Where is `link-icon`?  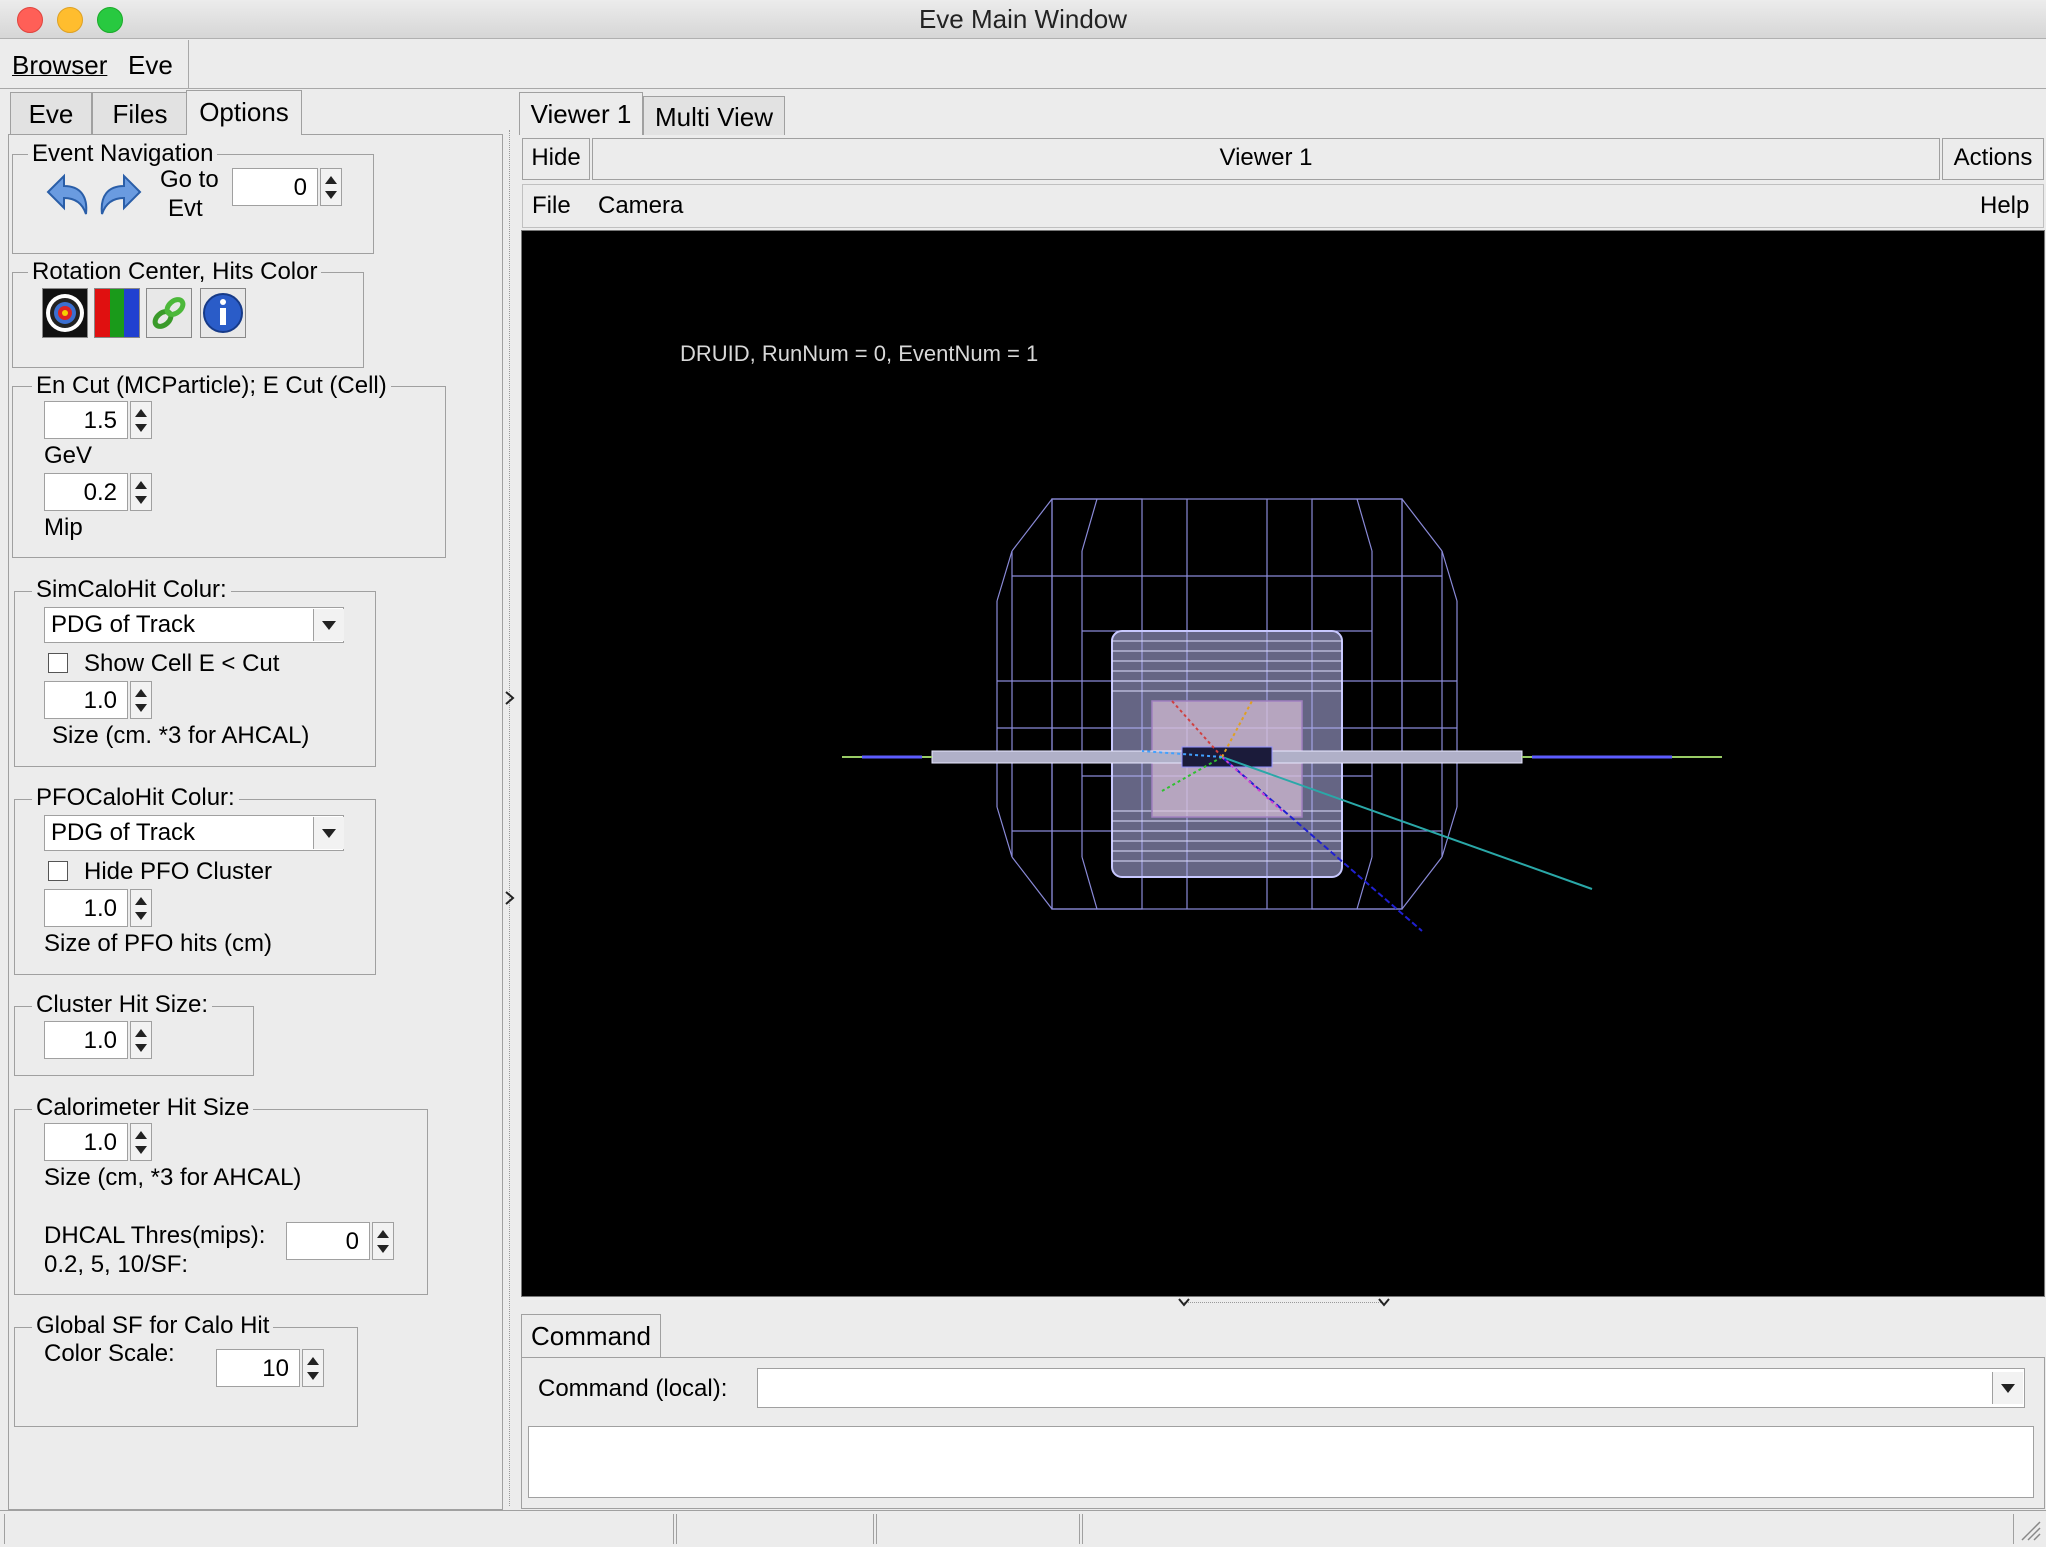
link-icon is located at coordinates (169, 313).